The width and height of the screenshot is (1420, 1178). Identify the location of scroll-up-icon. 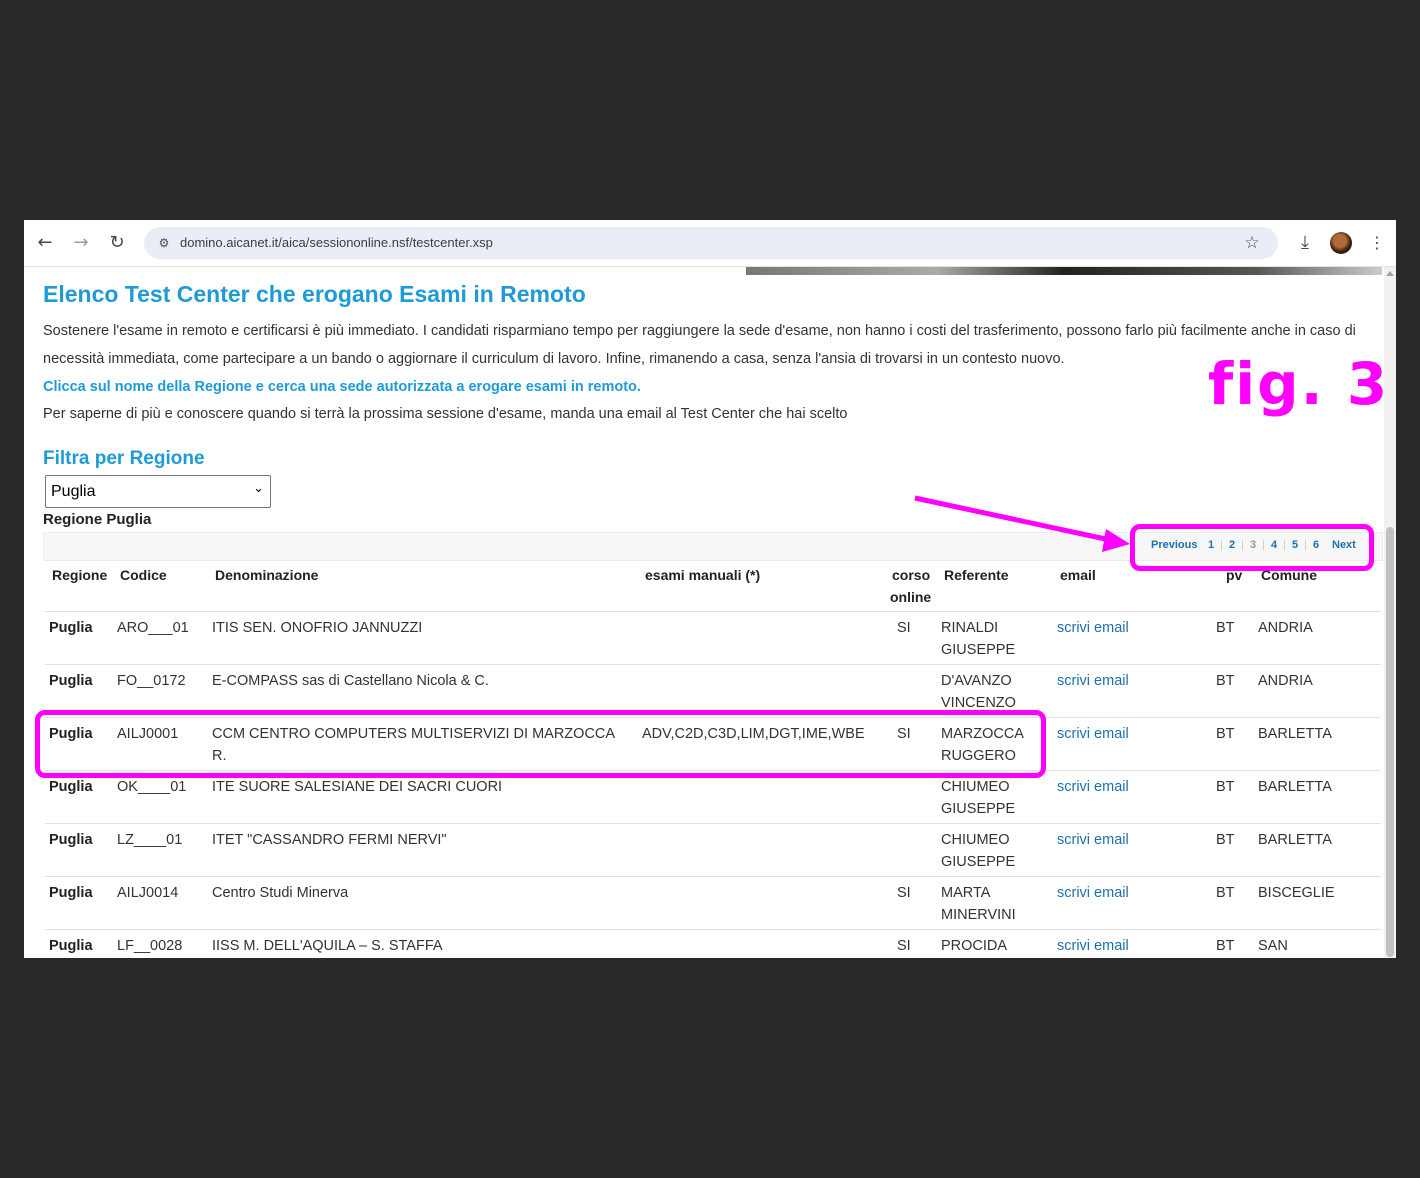
(1390, 273).